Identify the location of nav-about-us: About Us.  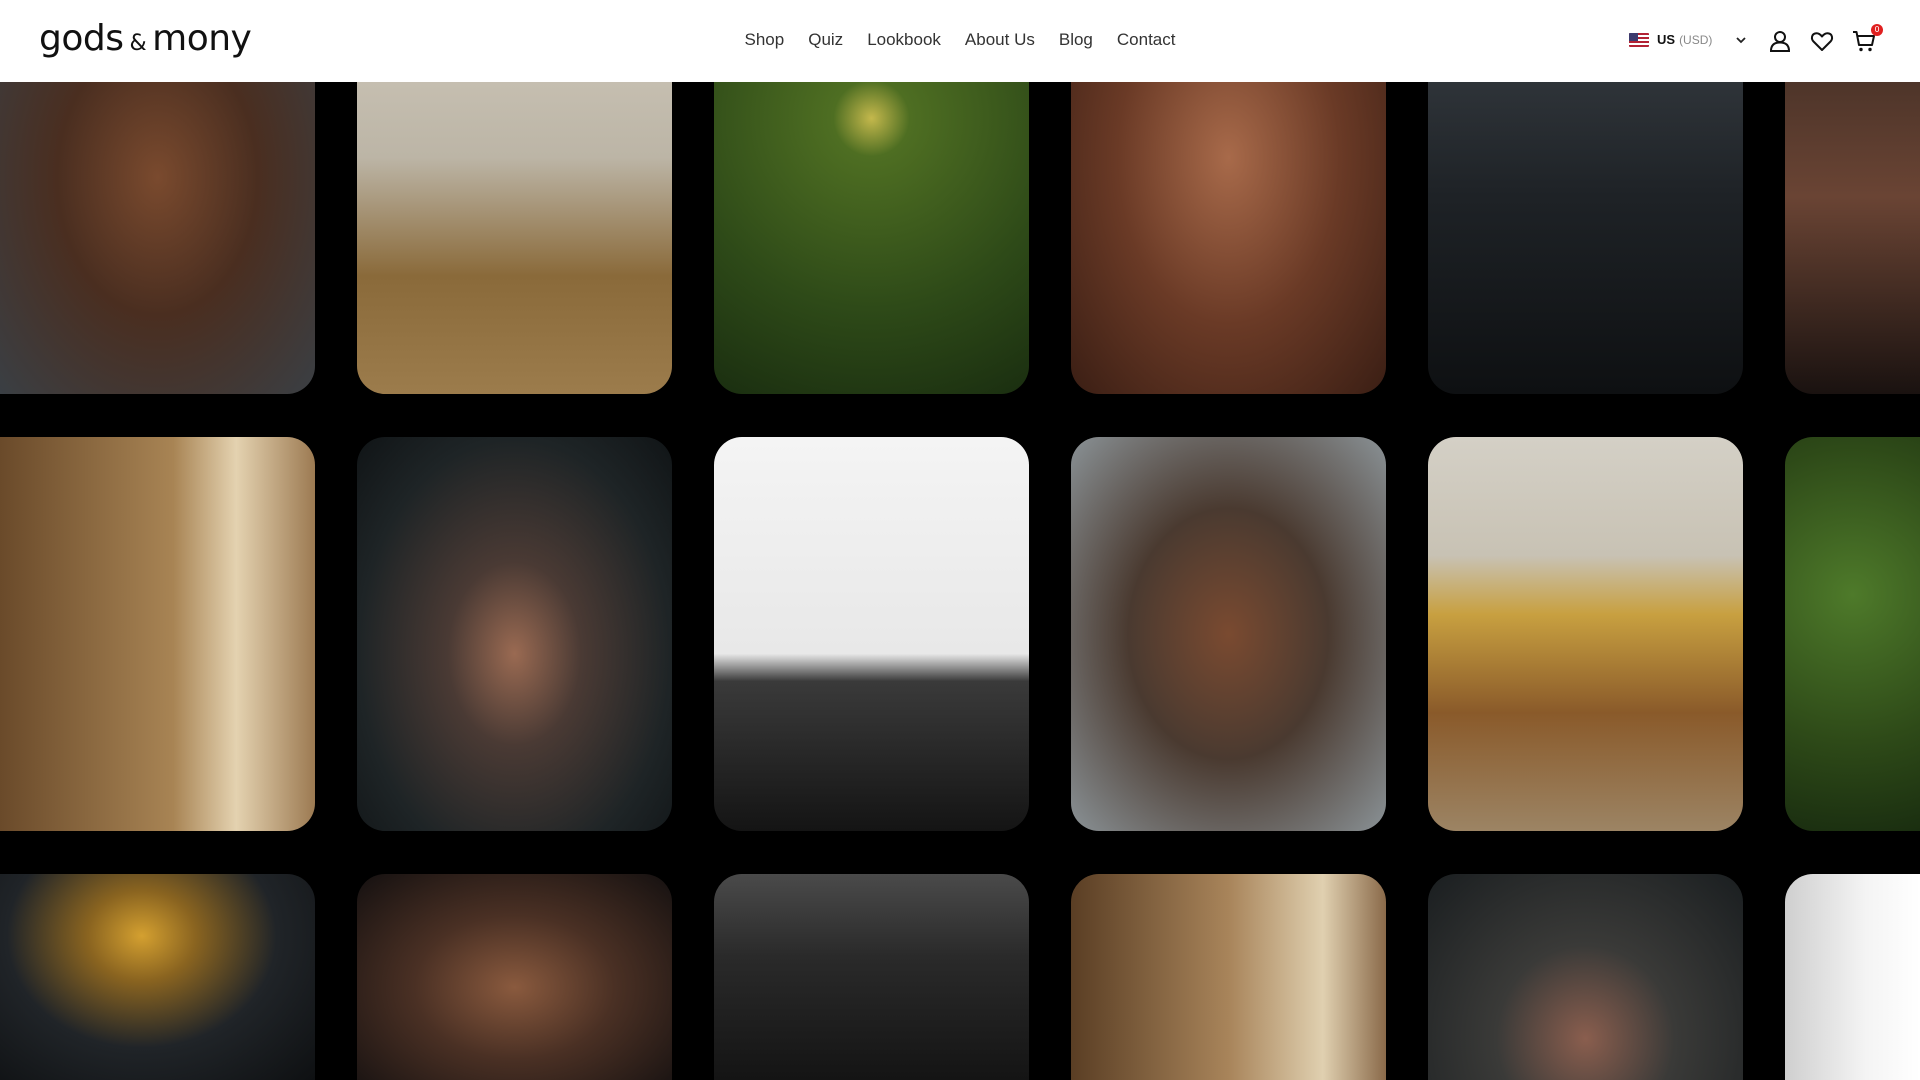
(1000, 40).